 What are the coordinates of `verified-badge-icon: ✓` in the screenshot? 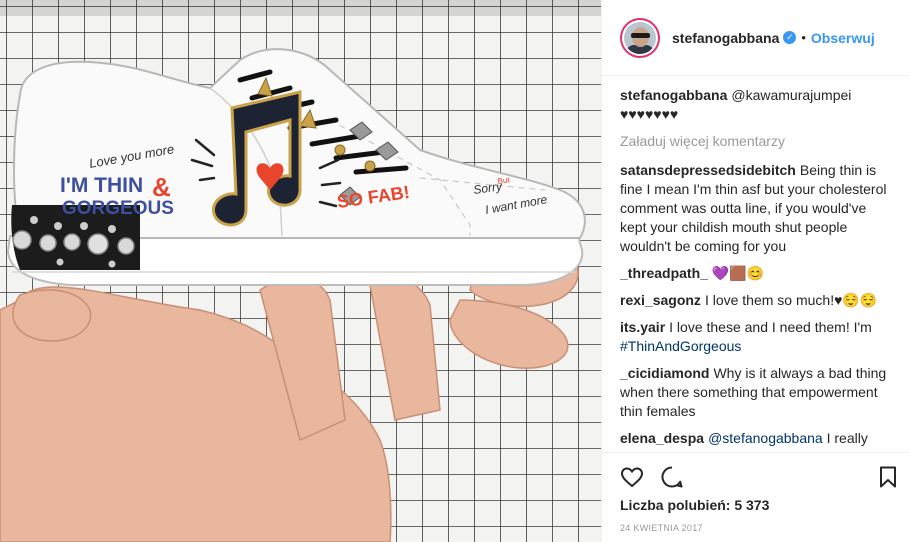 It's located at (790, 37).